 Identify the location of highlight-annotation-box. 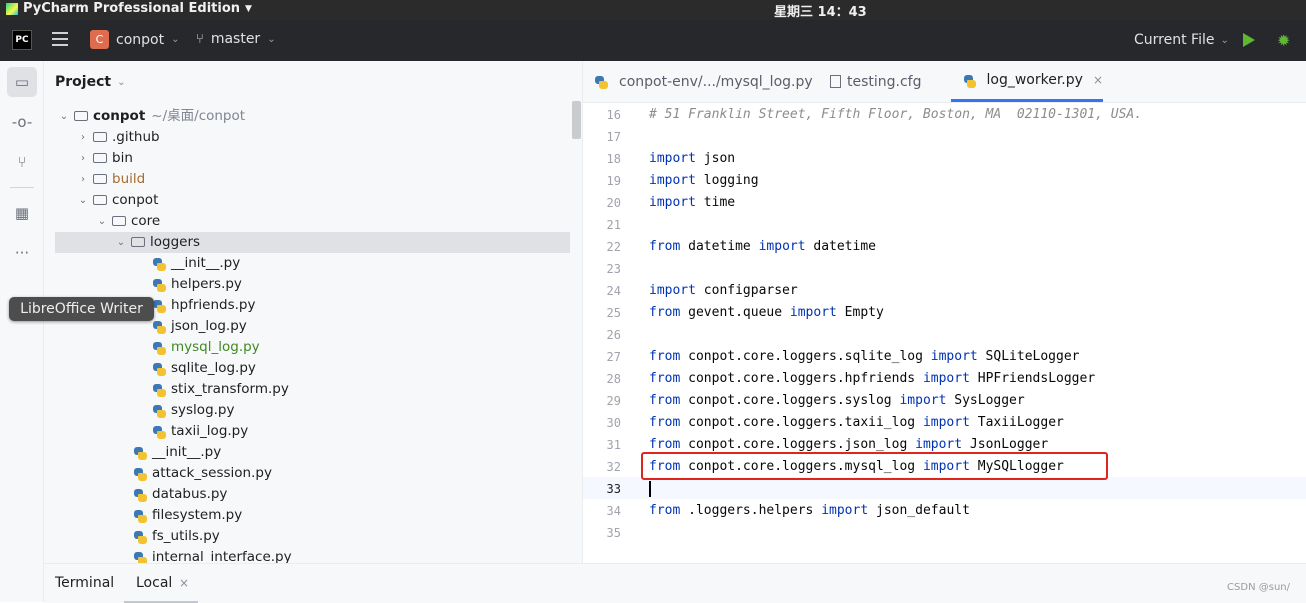
(874, 466).